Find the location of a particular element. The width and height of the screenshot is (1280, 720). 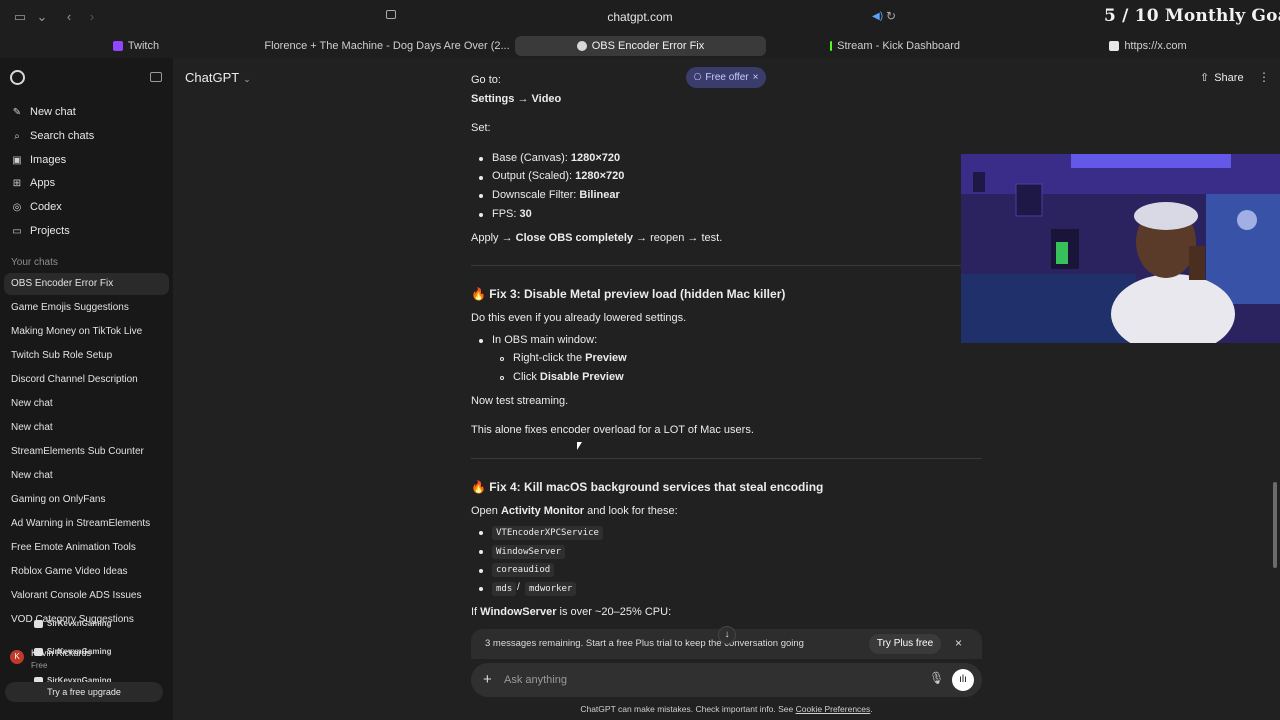

gift-icon: ⎔ is located at coordinates (697, 77).